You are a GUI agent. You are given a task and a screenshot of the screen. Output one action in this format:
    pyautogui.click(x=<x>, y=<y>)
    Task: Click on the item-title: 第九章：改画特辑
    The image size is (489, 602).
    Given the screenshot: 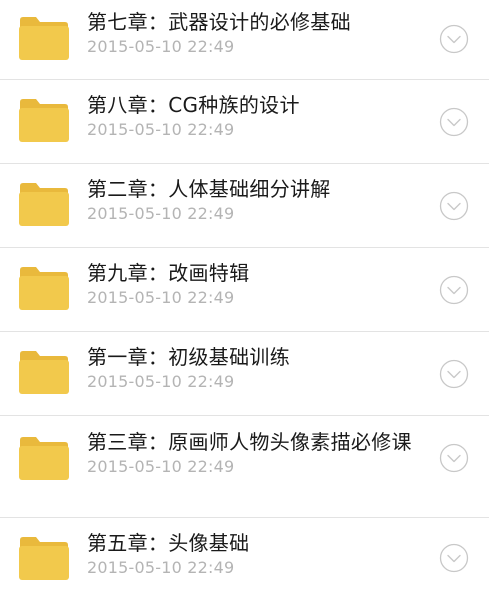 What is the action you would take?
    pyautogui.click(x=168, y=273)
    